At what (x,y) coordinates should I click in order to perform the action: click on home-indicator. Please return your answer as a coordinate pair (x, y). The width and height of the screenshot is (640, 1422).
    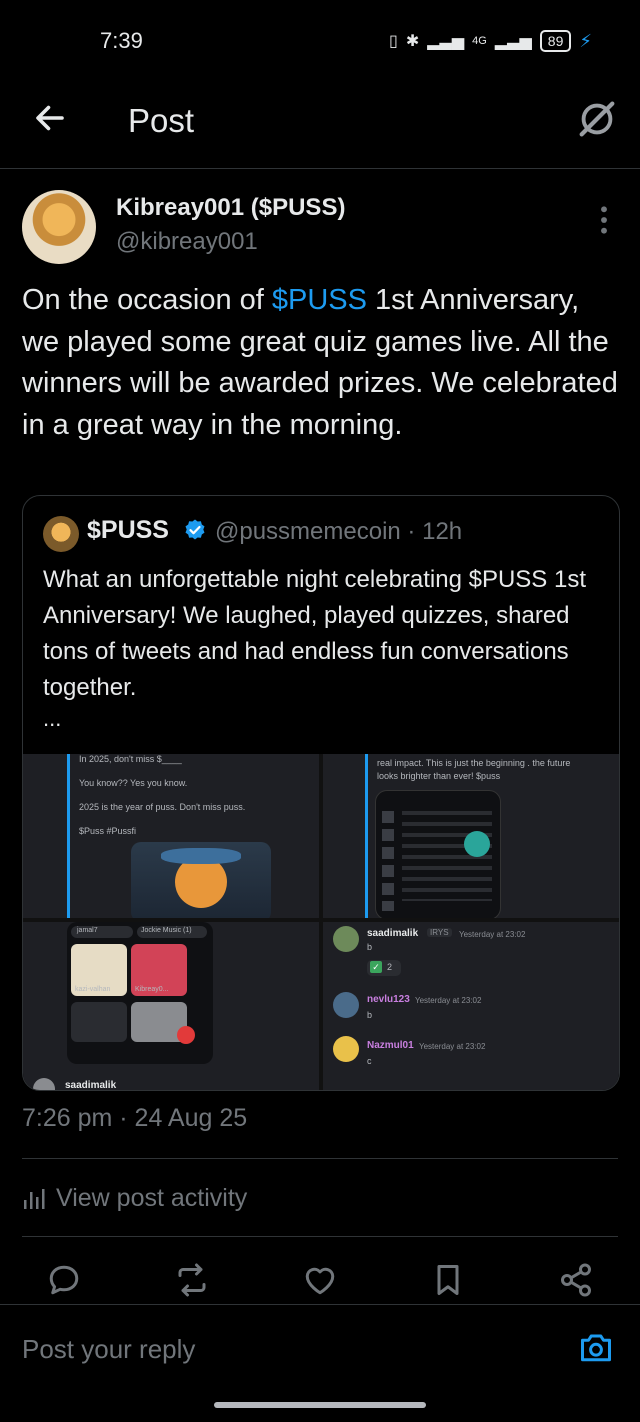
    Looking at the image, I should click on (320, 1405).